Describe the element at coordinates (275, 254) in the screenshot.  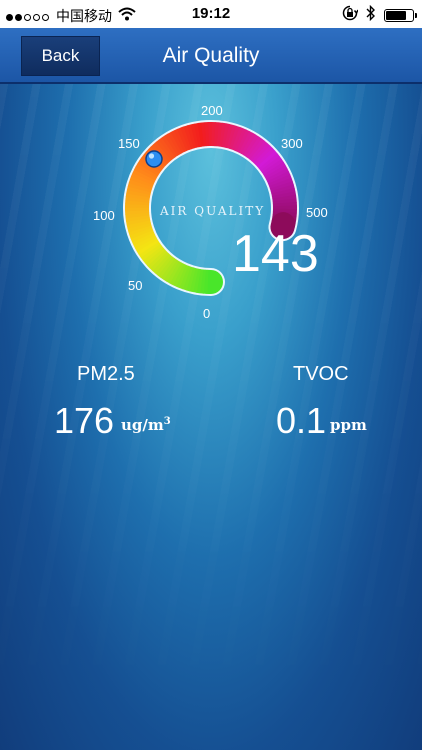
I see `gauge-value: 143` at that location.